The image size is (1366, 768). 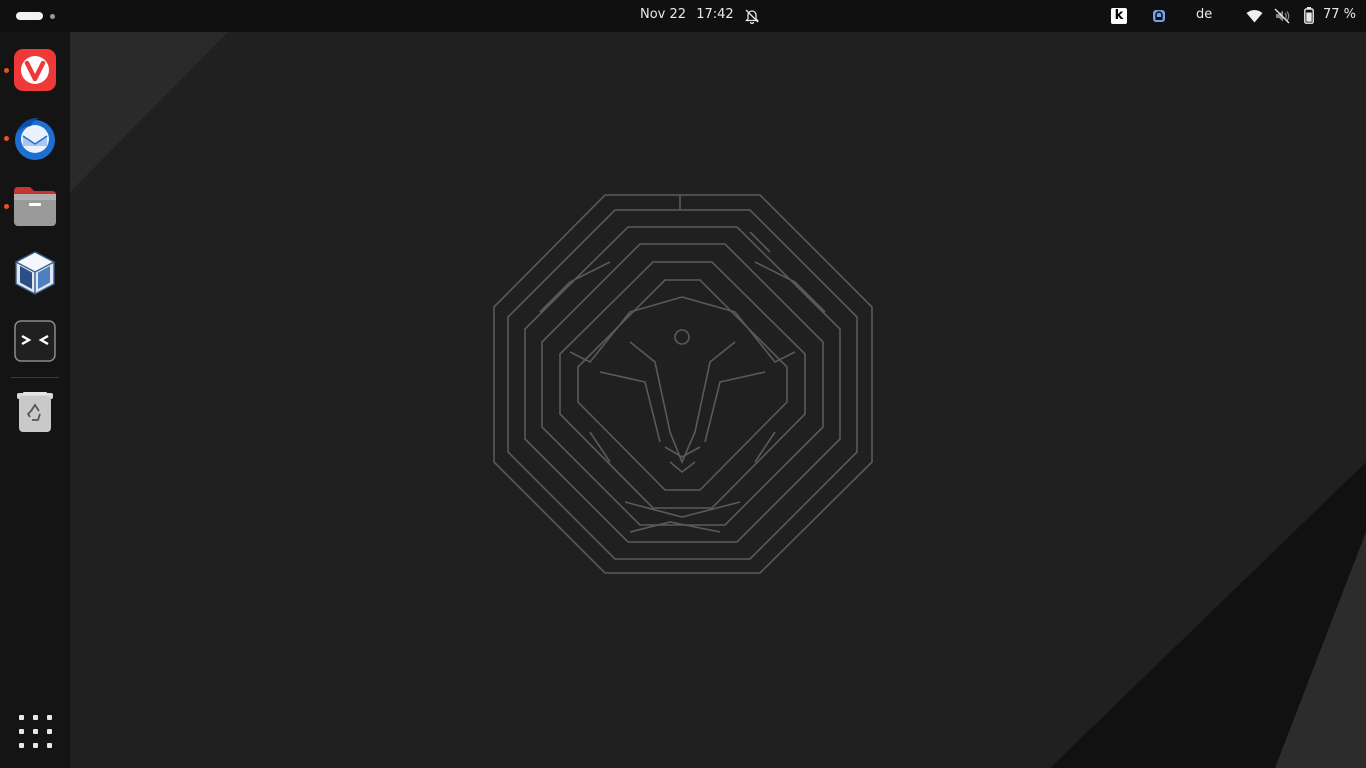 What do you see at coordinates (35, 341) in the screenshot?
I see `terminal-remote-icon` at bounding box center [35, 341].